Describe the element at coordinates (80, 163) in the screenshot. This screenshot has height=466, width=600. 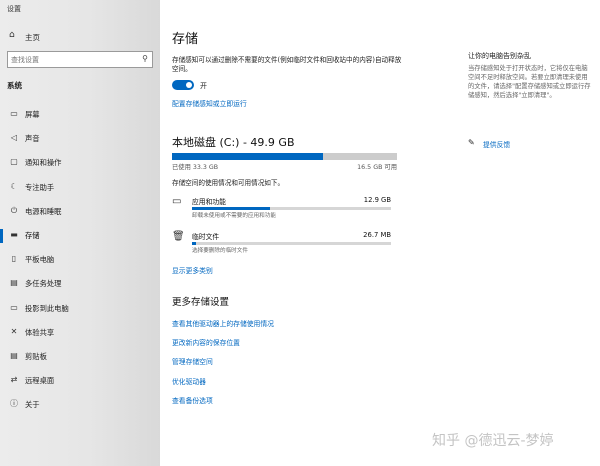
I see `sidebar-item-notifications: ▢ 通知和操作` at that location.